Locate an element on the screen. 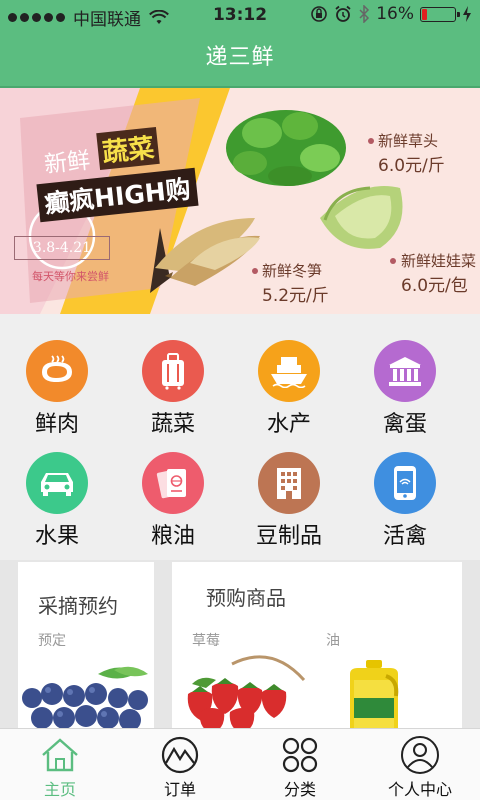 This screenshot has width=480, height=800. tab-label: 订单 is located at coordinates (179, 789).